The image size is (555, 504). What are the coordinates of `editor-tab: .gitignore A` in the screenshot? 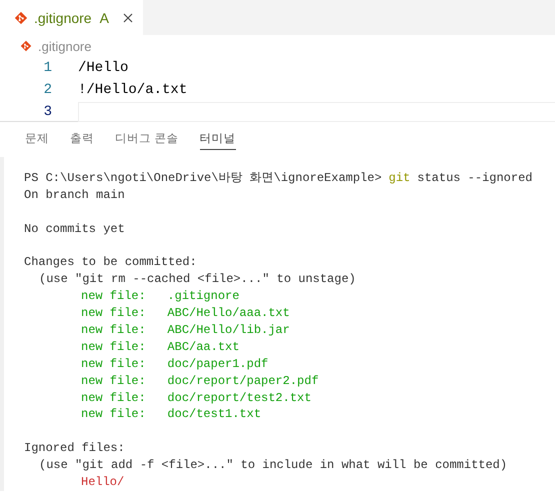 It's located at (71, 17).